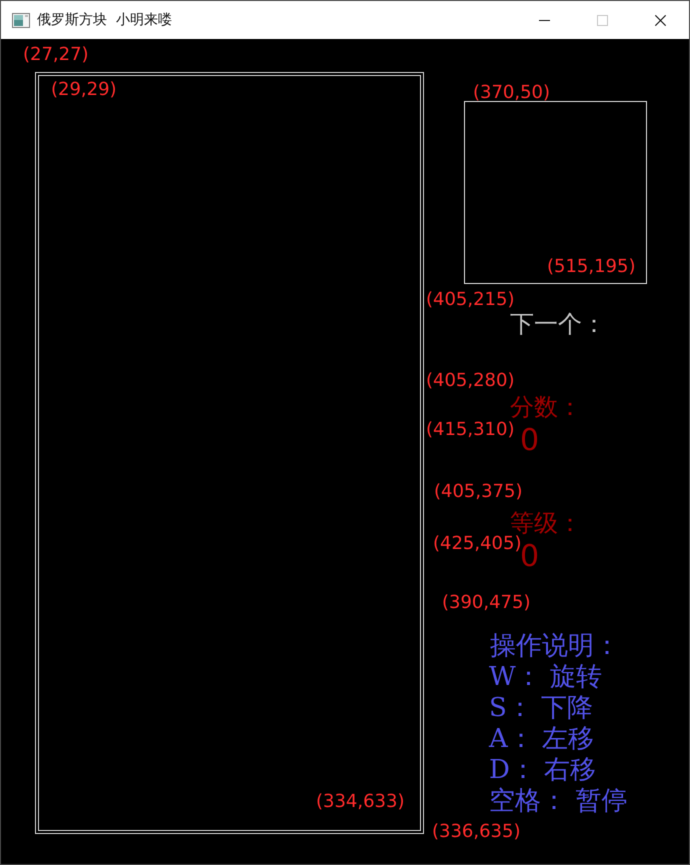 This screenshot has height=865, width=690. I want to click on coordinate-label: (334,633), so click(360, 802).